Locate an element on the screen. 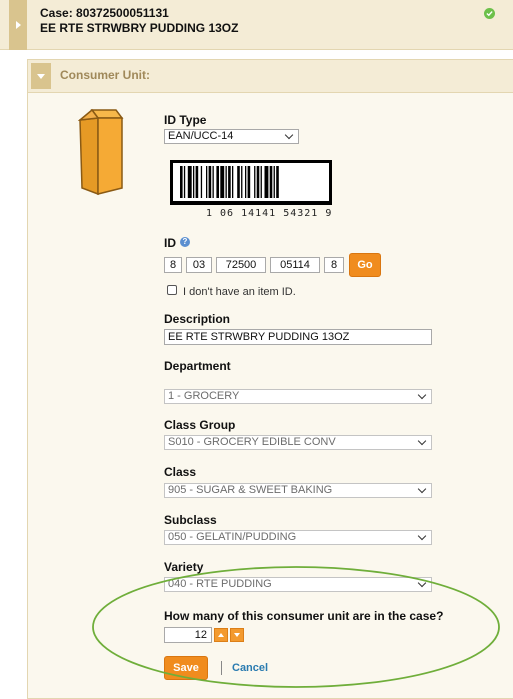  checkmark-icon is located at coordinates (489, 13).